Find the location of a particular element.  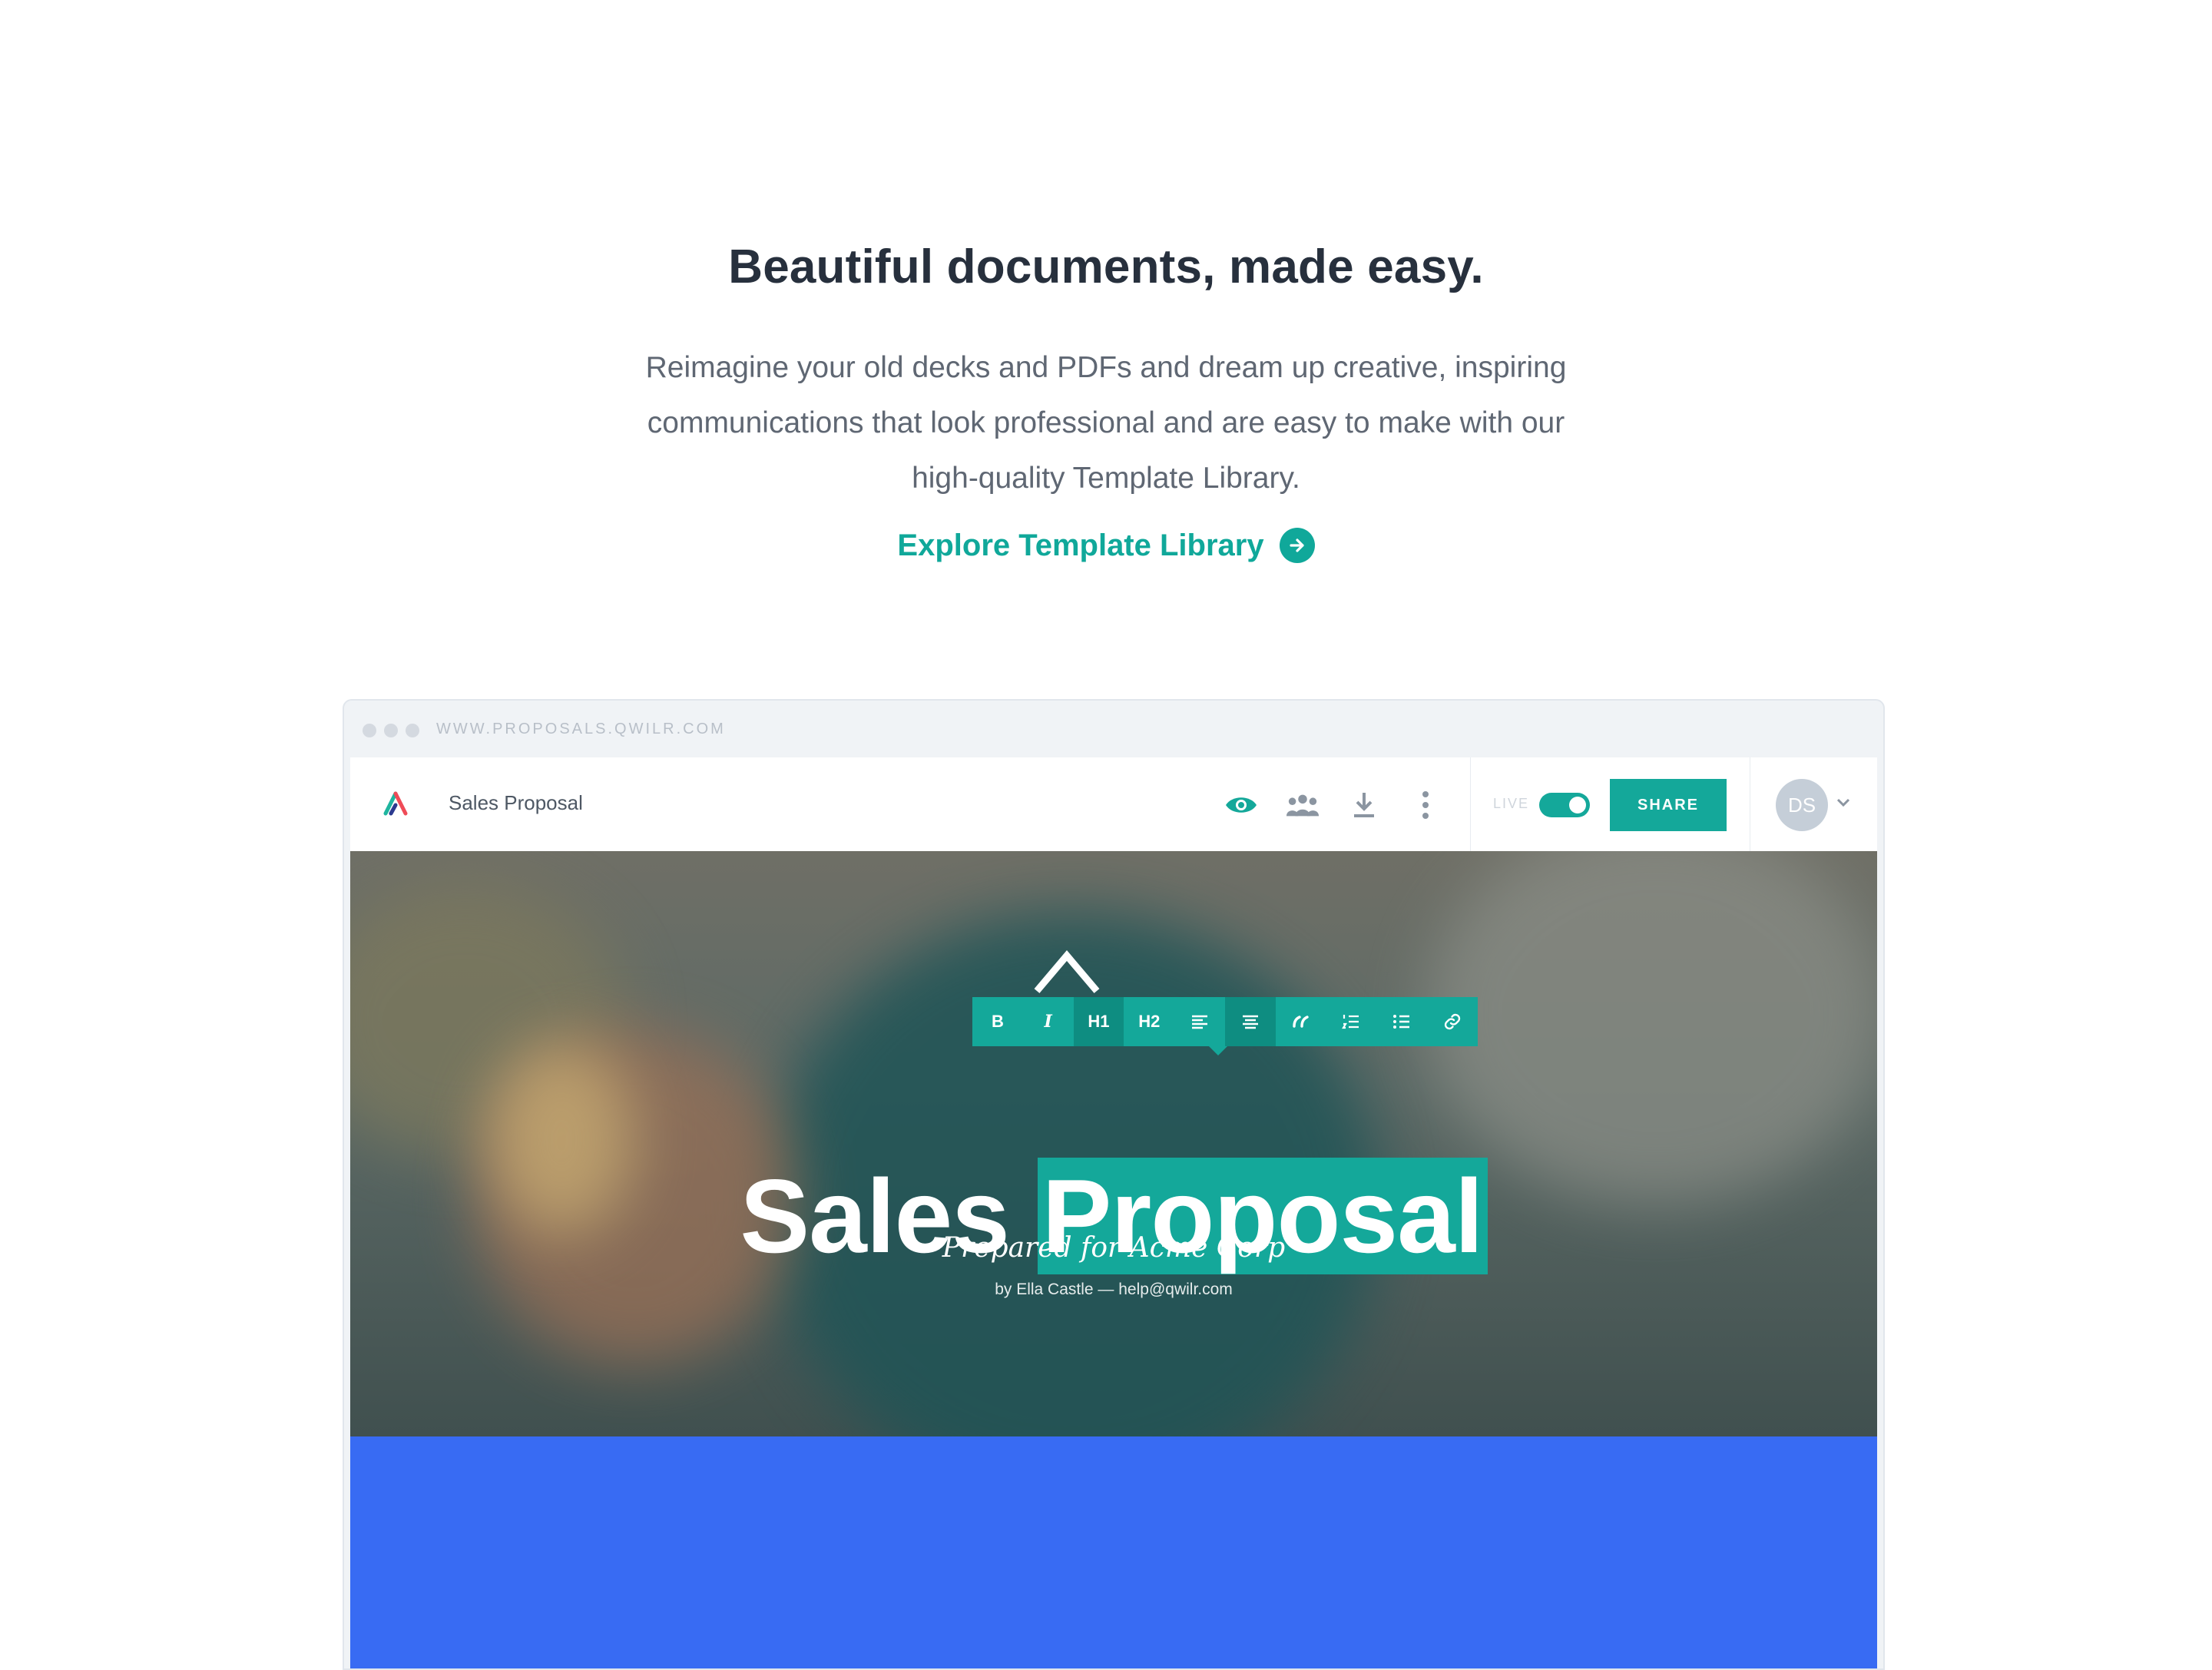

bold-button: B is located at coordinates (998, 1021).